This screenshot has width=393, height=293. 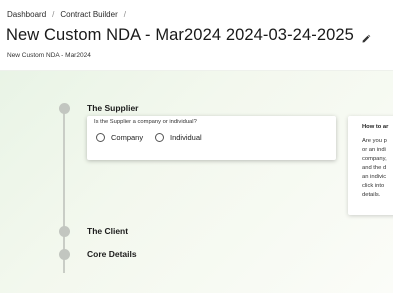 I want to click on breadcrumb: Dashboard / Contract Builder /, so click(x=69, y=14).